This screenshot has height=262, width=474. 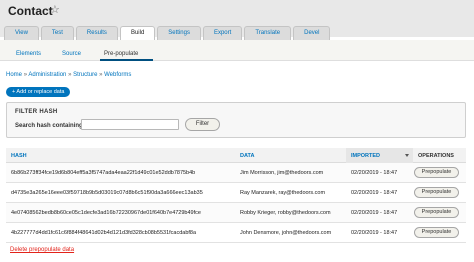 What do you see at coordinates (283, 193) in the screenshot?
I see `cell-data: Ray Manzarek, ray@thedoors.com` at bounding box center [283, 193].